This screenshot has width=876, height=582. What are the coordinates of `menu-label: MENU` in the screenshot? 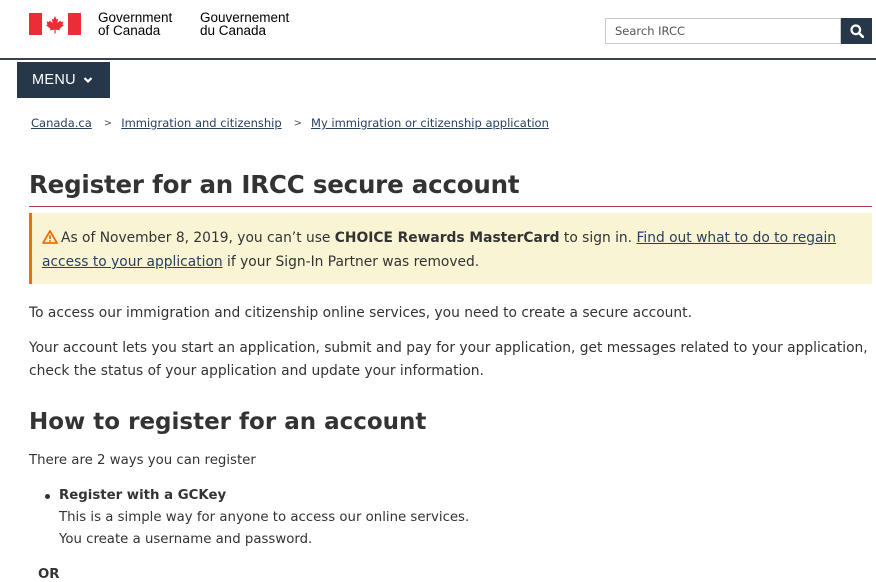 It's located at (54, 80).